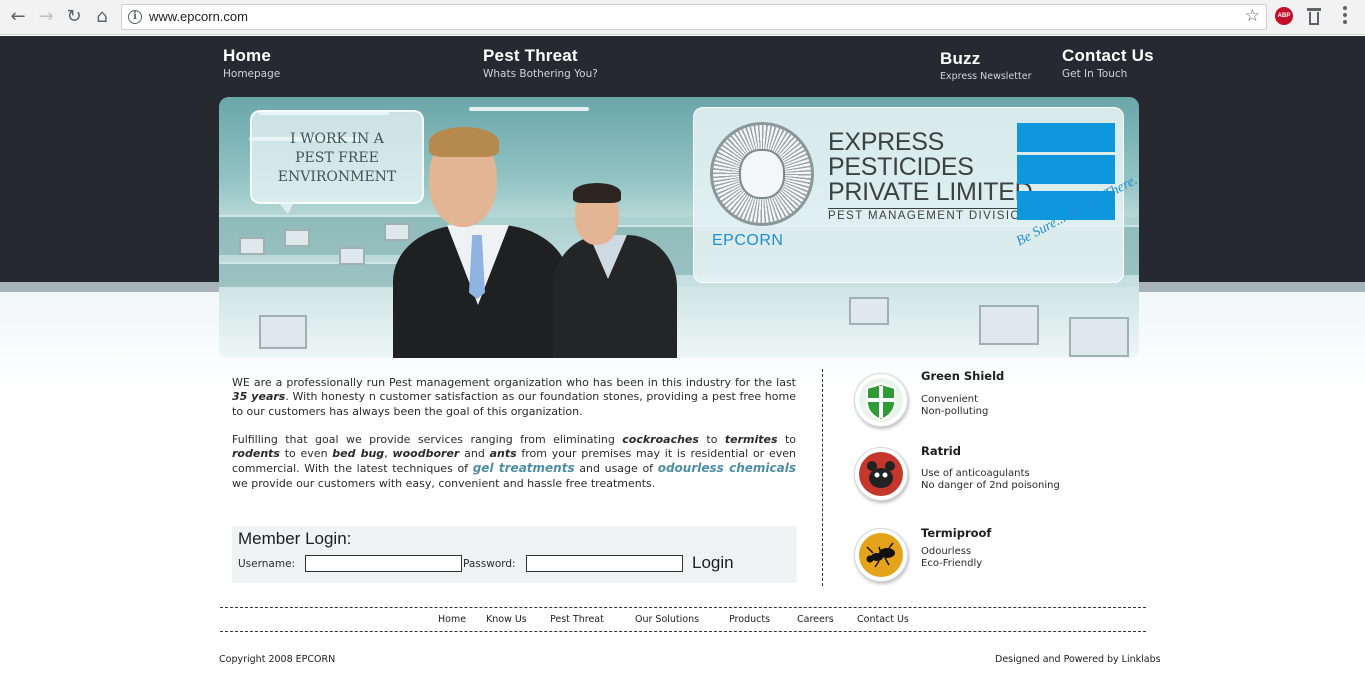 The height and width of the screenshot is (696, 1365). What do you see at coordinates (1108, 56) in the screenshot?
I see `nav-contact-title: Contact Us` at bounding box center [1108, 56].